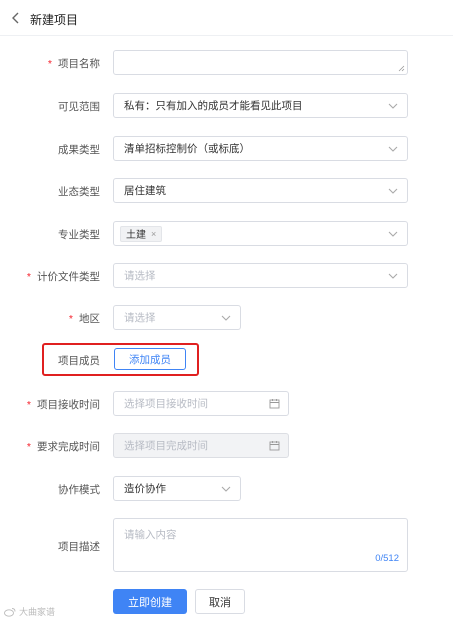  I want to click on form-row-business-type: 业态类型 居住建筑, so click(226, 190).